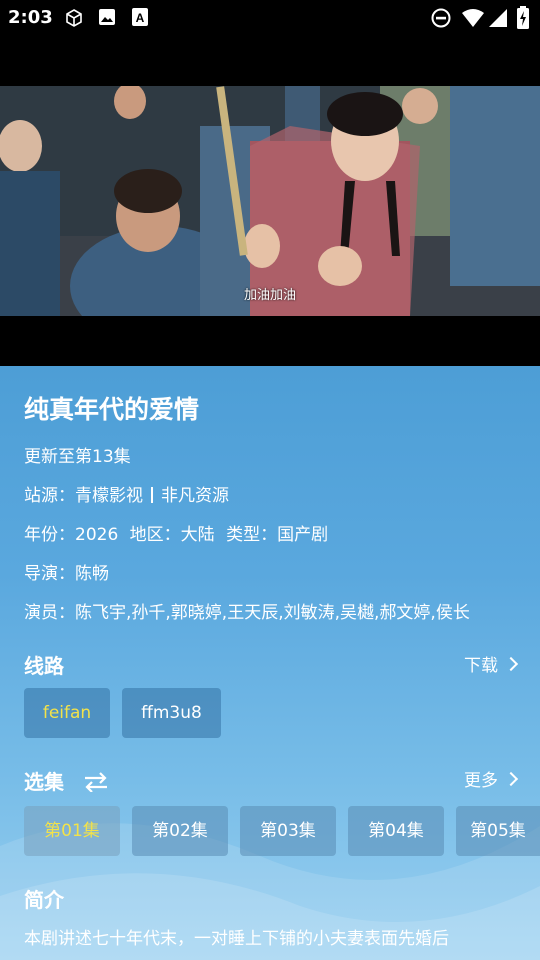  Describe the element at coordinates (272, 613) in the screenshot. I see `cast-value: 陈飞宇,孙千,郭晓婷,王天辰,刘敏涛,吴樾,郝文婷,侯长` at that location.